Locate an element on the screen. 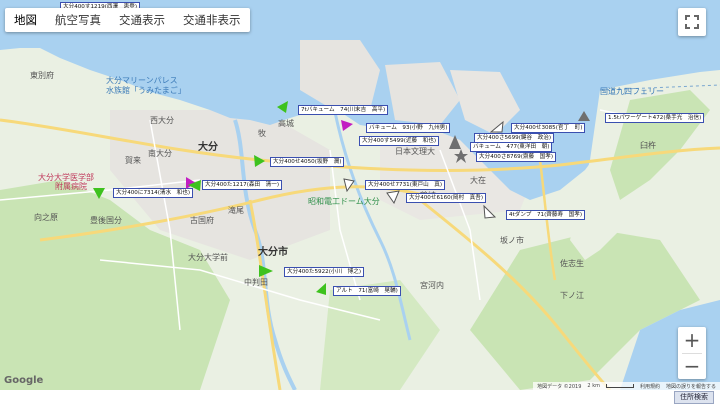 The height and width of the screenshot is (404, 720). place-oita-city: 大分市 is located at coordinates (273, 252).